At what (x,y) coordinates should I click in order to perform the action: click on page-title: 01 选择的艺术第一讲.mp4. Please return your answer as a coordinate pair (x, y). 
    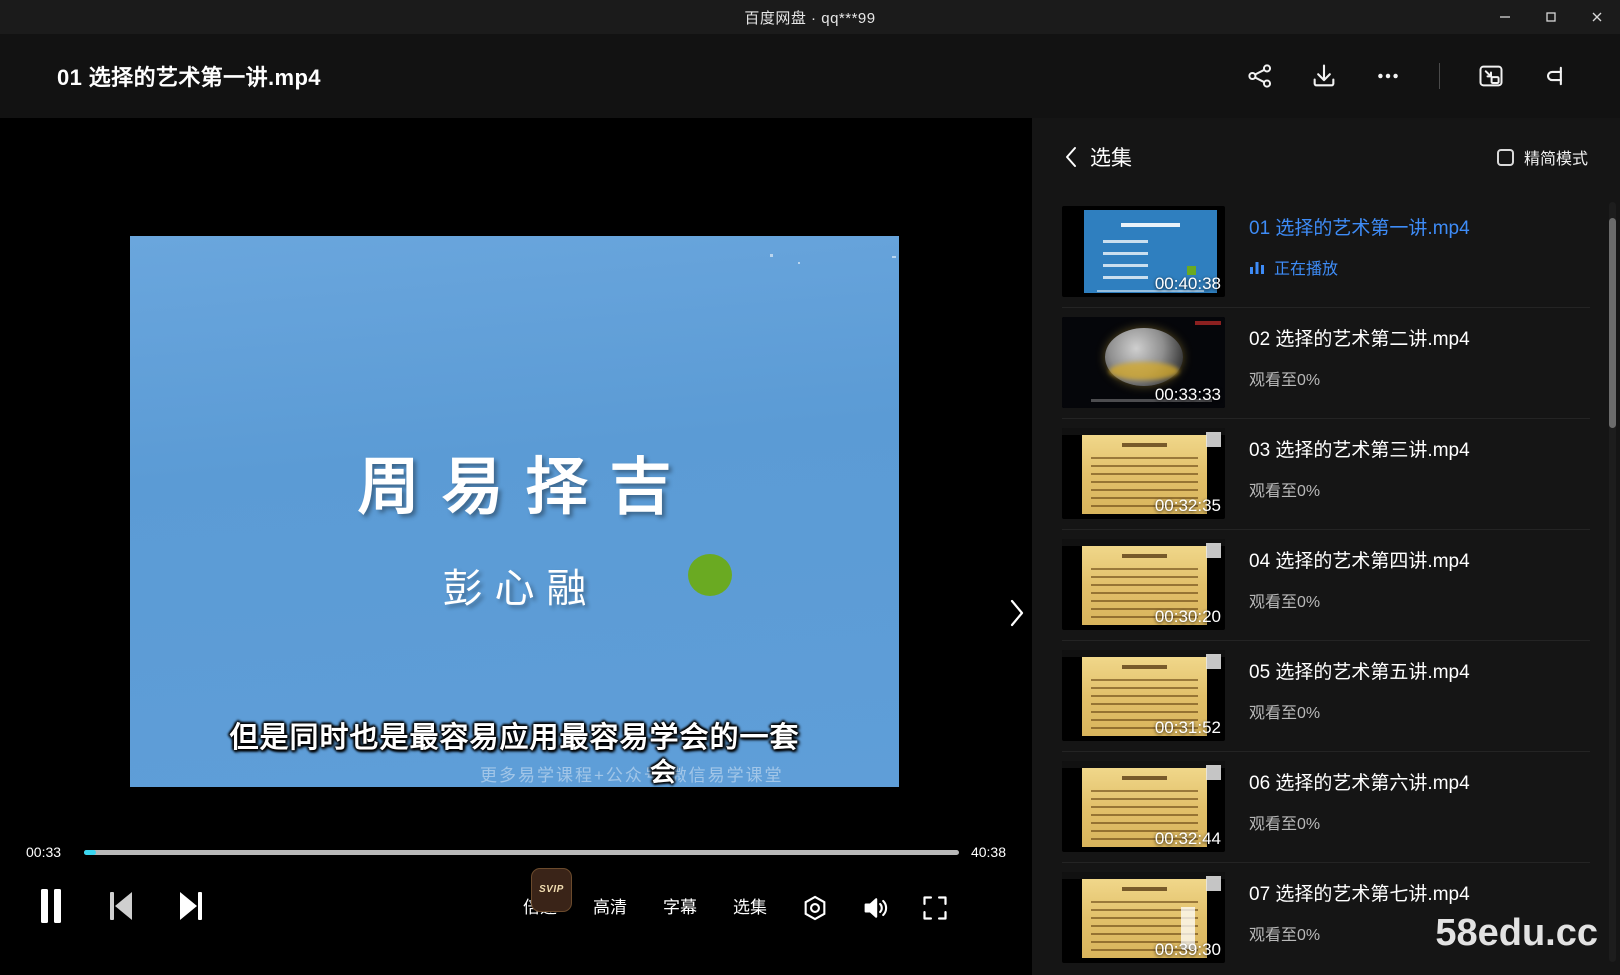
    Looking at the image, I should click on (189, 77).